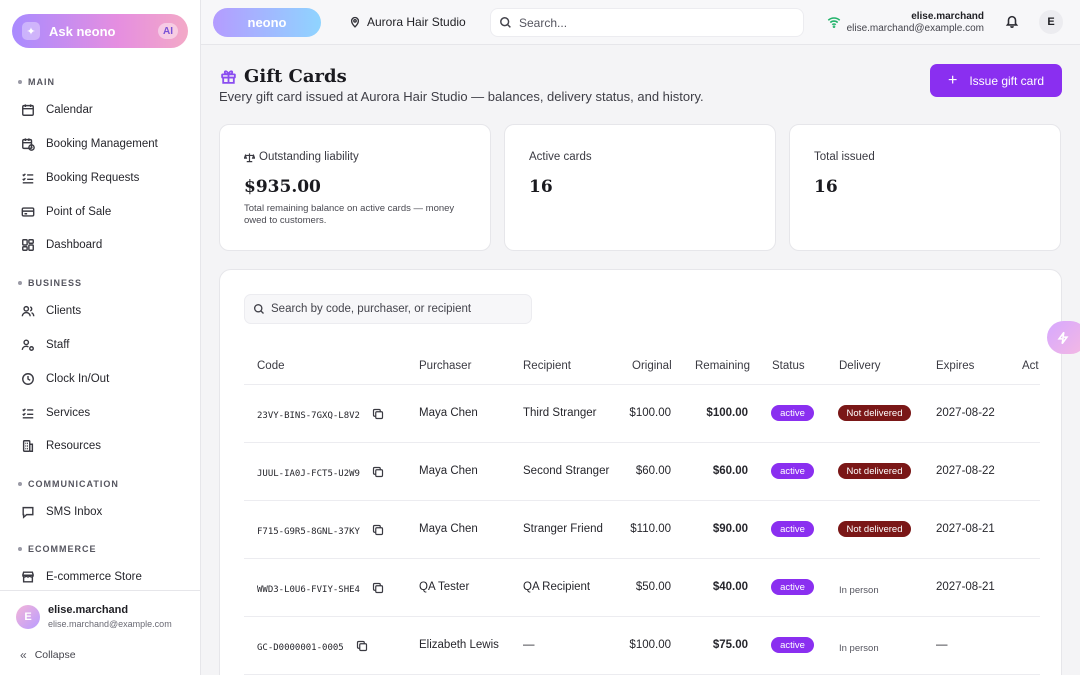 Image resolution: width=1080 pixels, height=675 pixels. What do you see at coordinates (79, 212) in the screenshot?
I see `sidebar-item-label: Point of Sale` at bounding box center [79, 212].